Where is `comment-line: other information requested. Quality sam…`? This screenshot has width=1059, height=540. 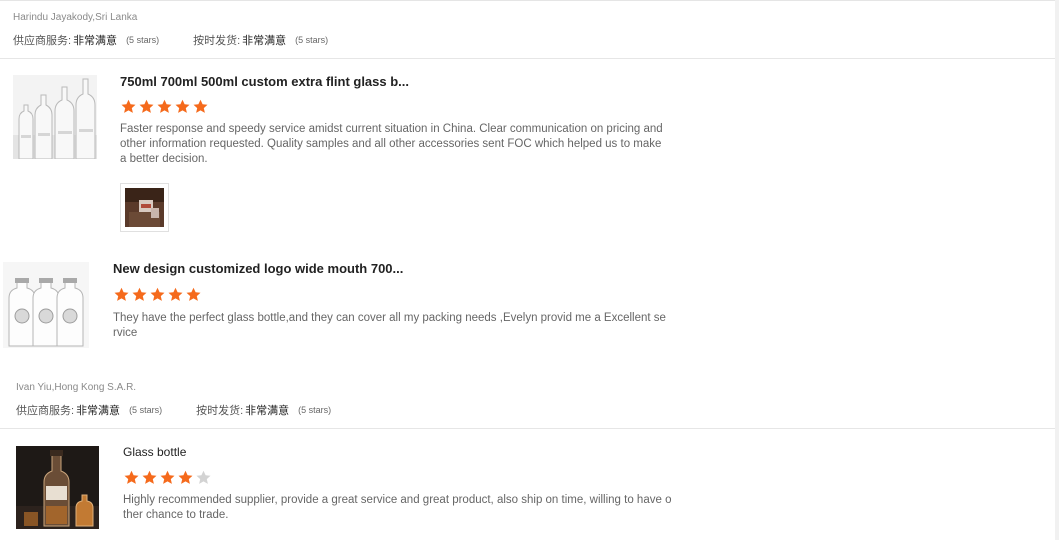 comment-line: other information requested. Quality sam… is located at coordinates (391, 144).